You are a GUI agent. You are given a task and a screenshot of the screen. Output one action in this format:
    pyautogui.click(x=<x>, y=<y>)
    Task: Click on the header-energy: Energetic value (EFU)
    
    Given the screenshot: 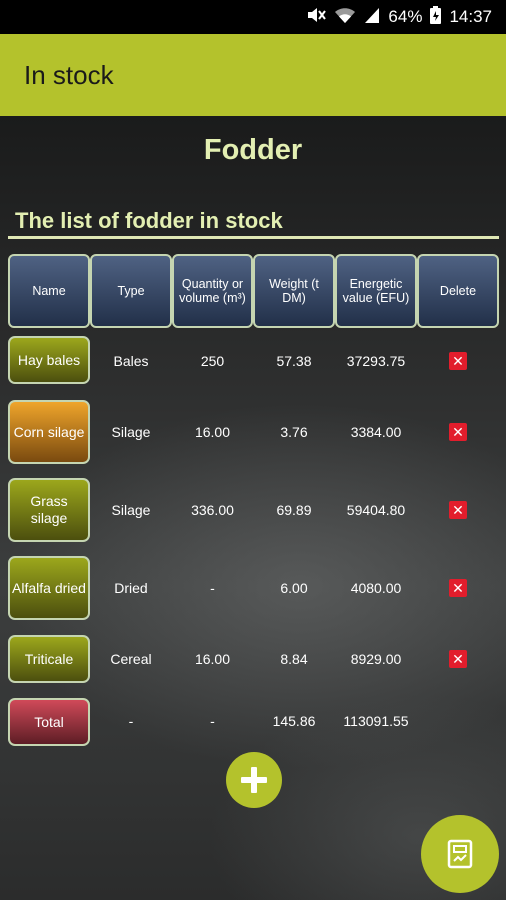 What is the action you would take?
    pyautogui.click(x=376, y=291)
    